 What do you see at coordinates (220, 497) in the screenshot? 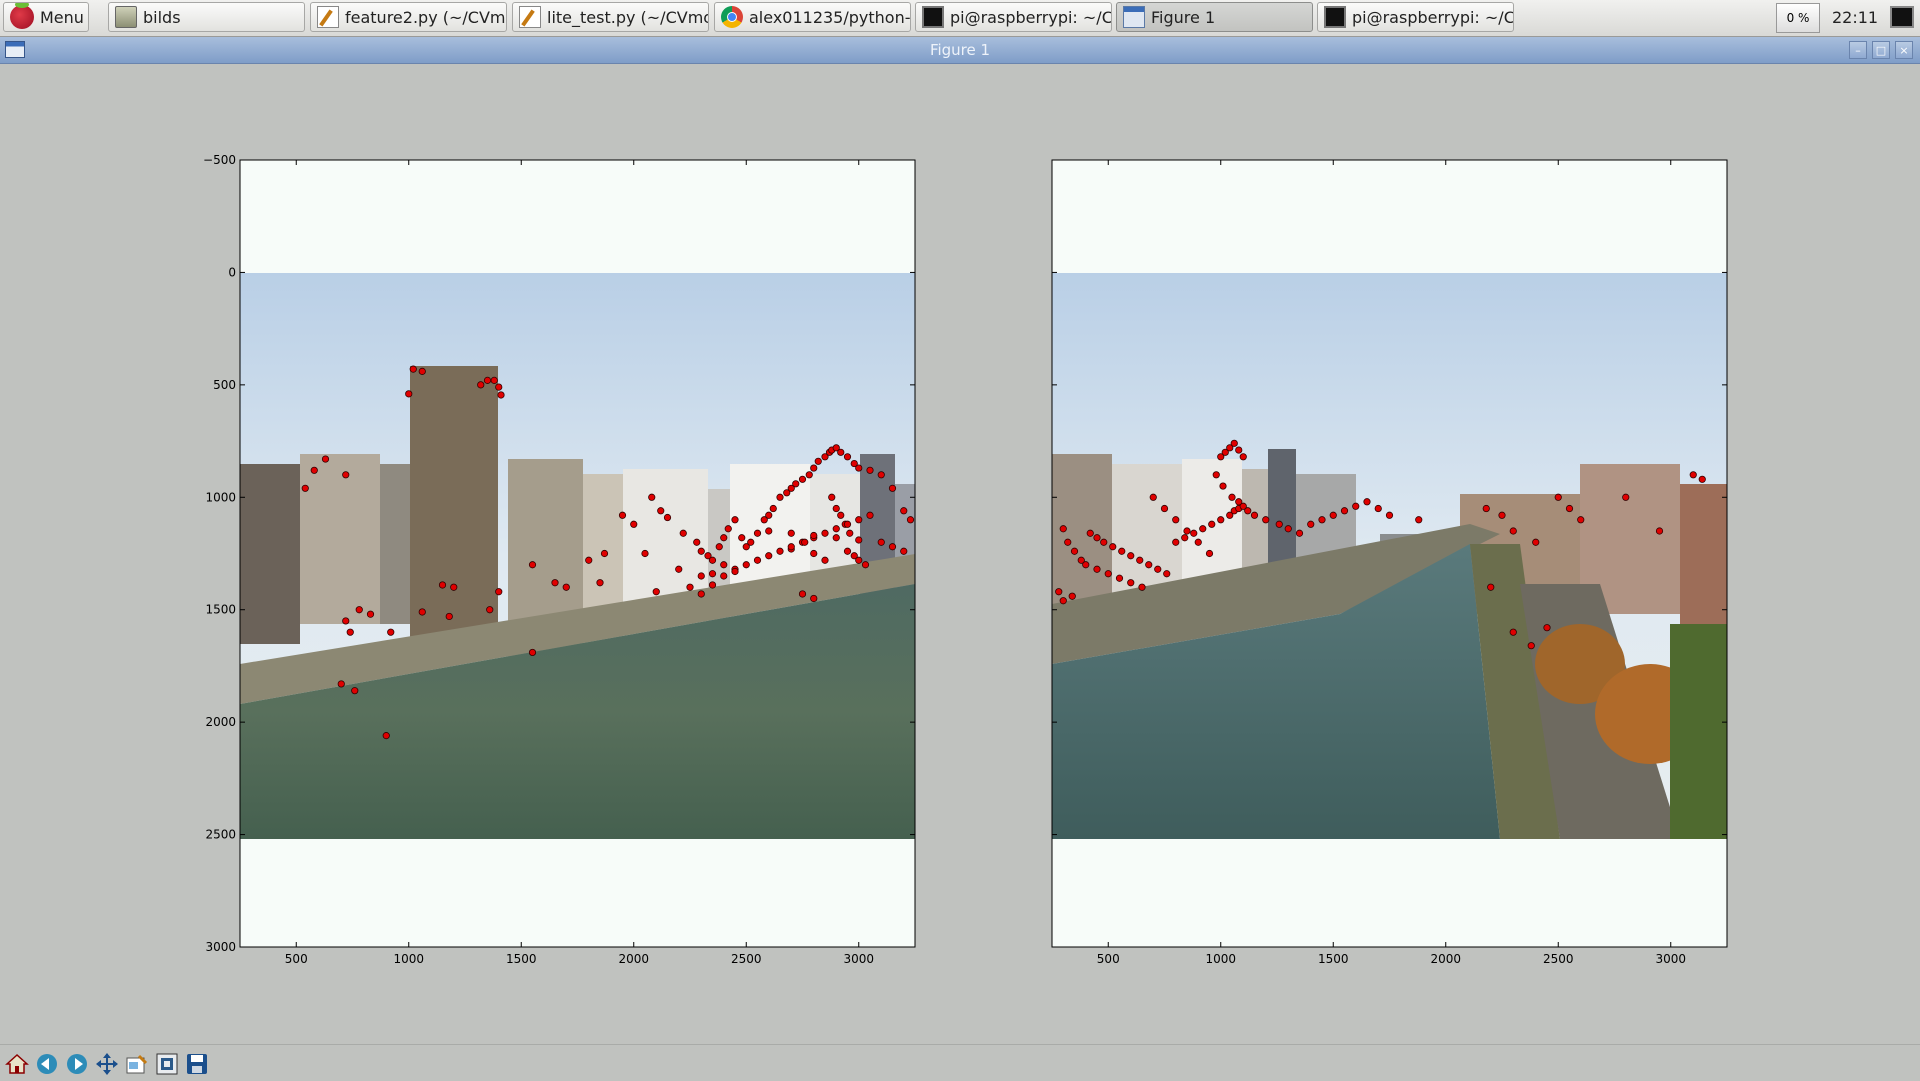
I see `y-tick-label: 1000` at bounding box center [220, 497].